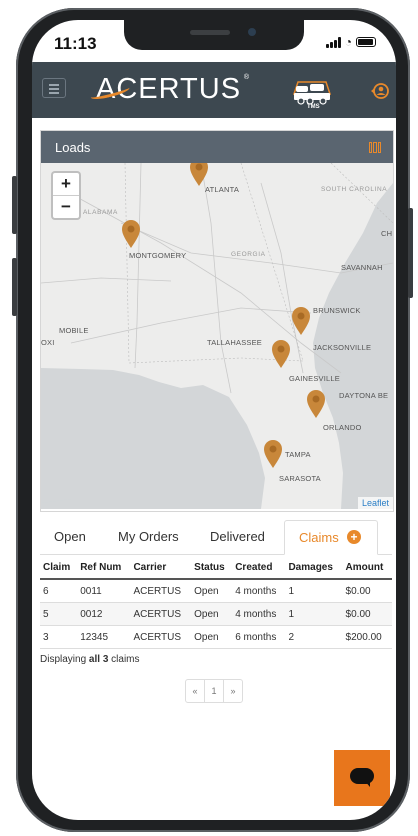 The height and width of the screenshot is (836, 418). I want to click on state-label: GEORGIA, so click(248, 254).